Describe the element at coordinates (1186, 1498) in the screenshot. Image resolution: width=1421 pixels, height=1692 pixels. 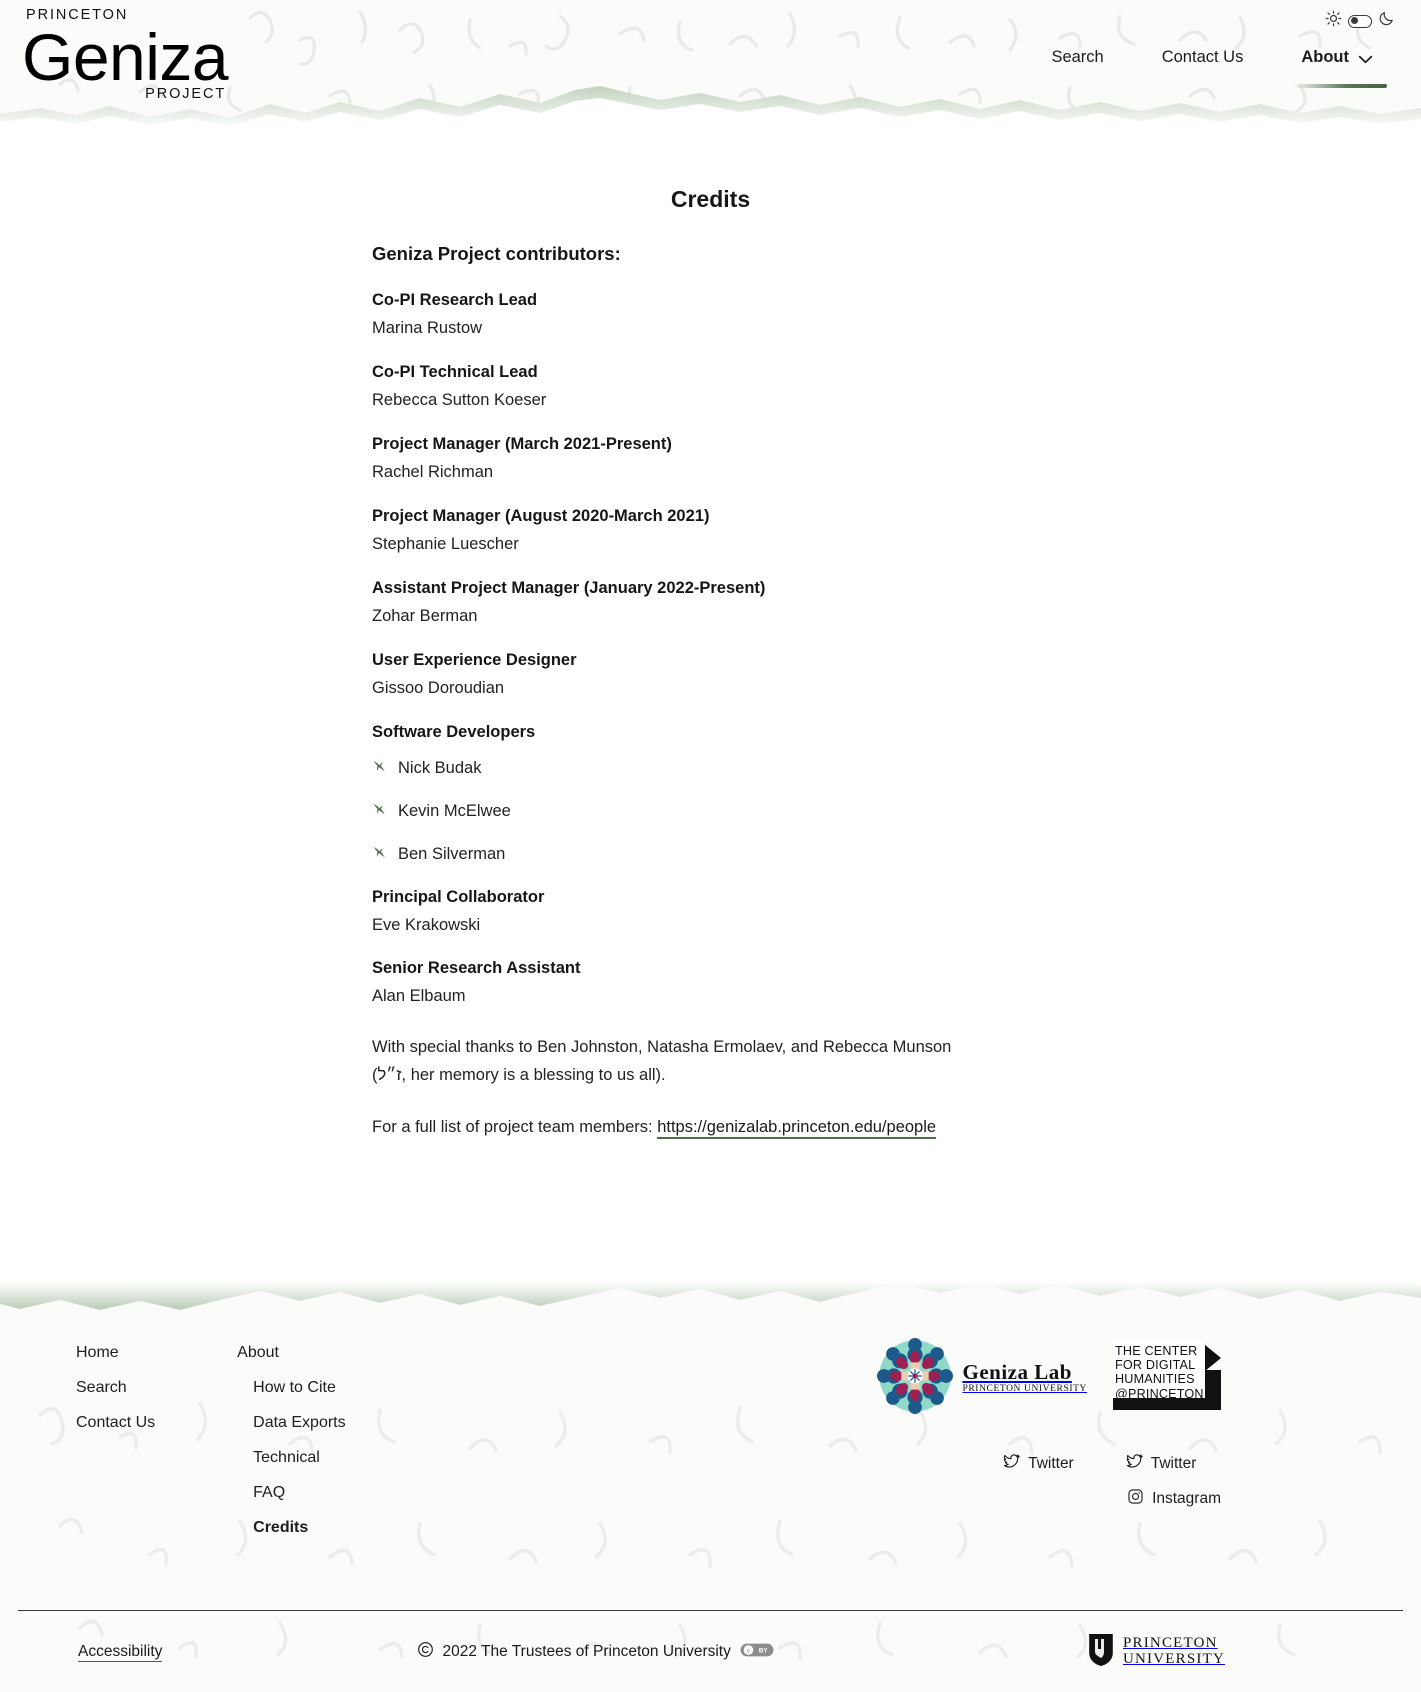
I see `social-label: Instagram` at that location.